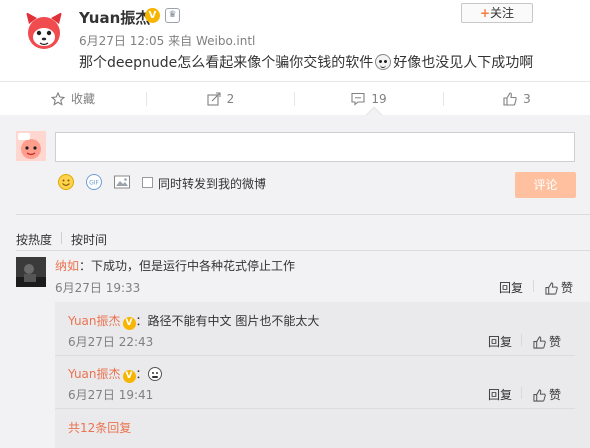  I want to click on gif-icon: GIF, so click(94, 182).